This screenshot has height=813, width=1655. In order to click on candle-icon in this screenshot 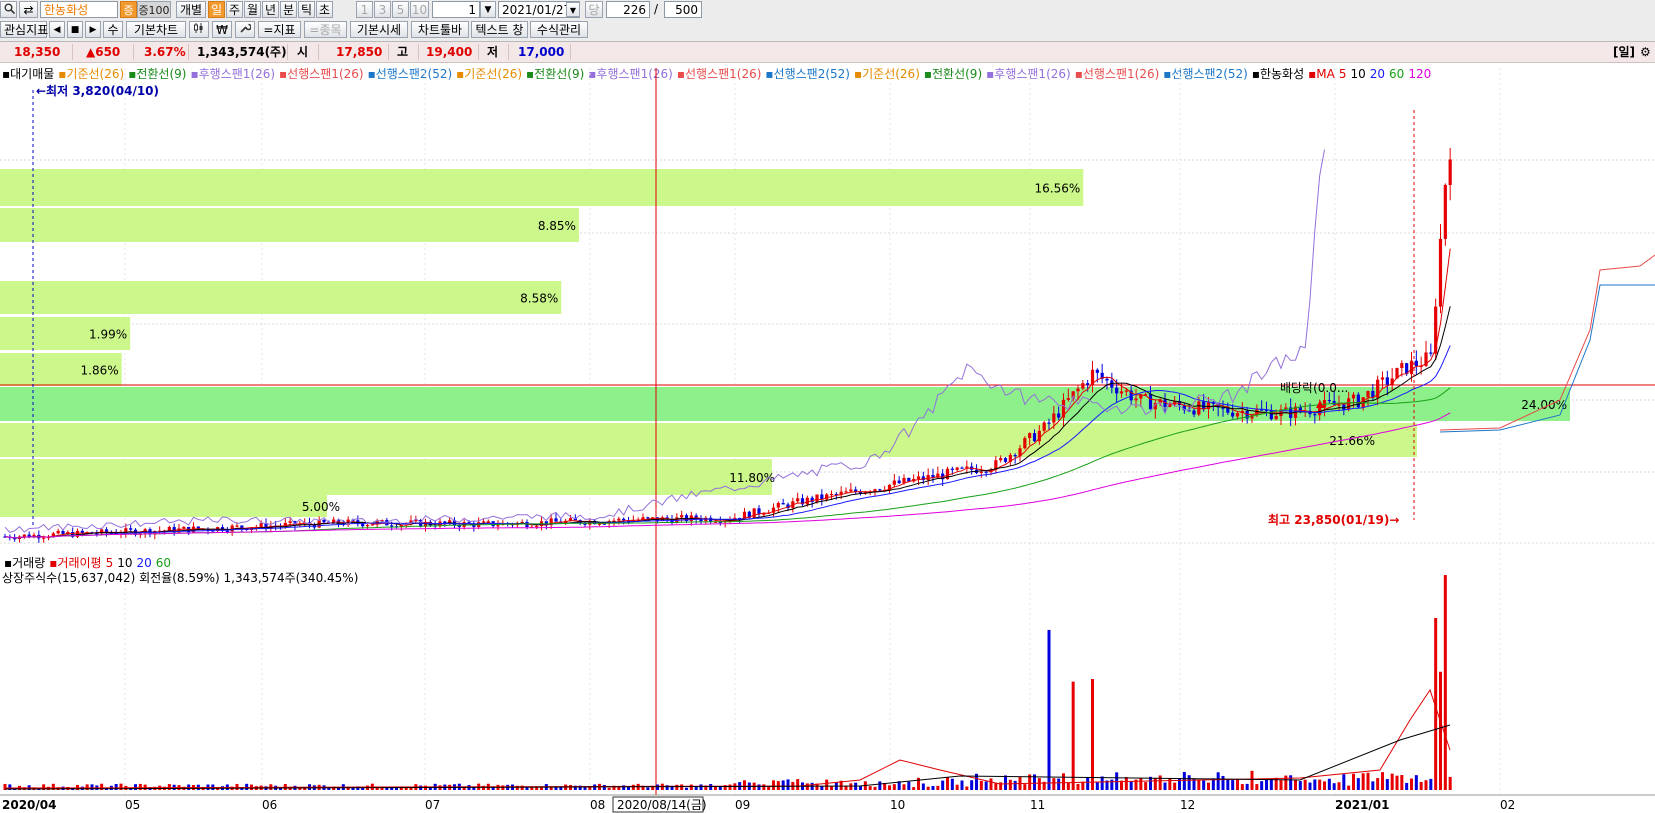, I will do `click(199, 29)`.